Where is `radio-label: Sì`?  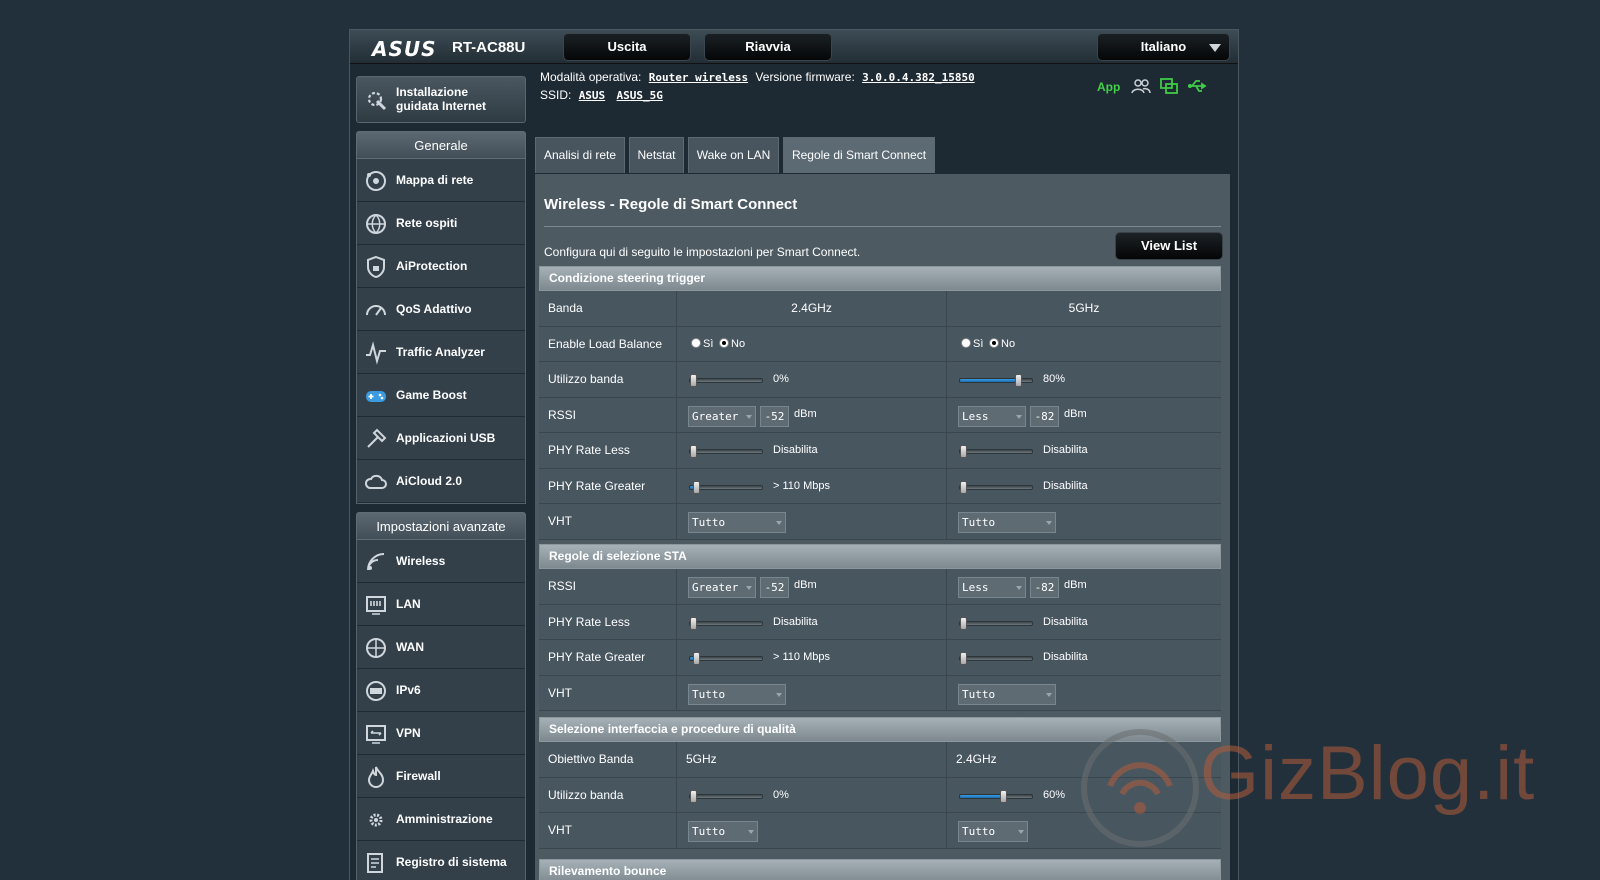
radio-label: Sì is located at coordinates (978, 343).